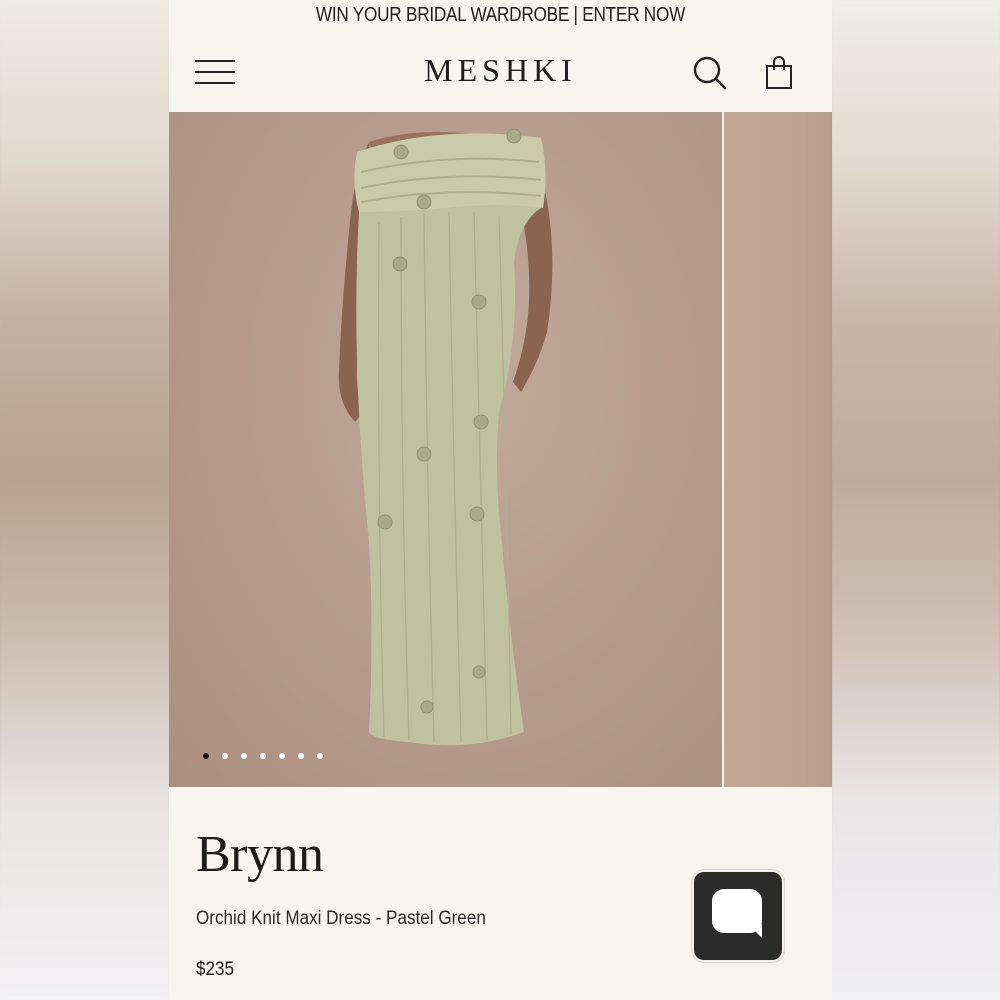 The height and width of the screenshot is (1000, 1000). What do you see at coordinates (215, 969) in the screenshot?
I see `product-price: $235` at bounding box center [215, 969].